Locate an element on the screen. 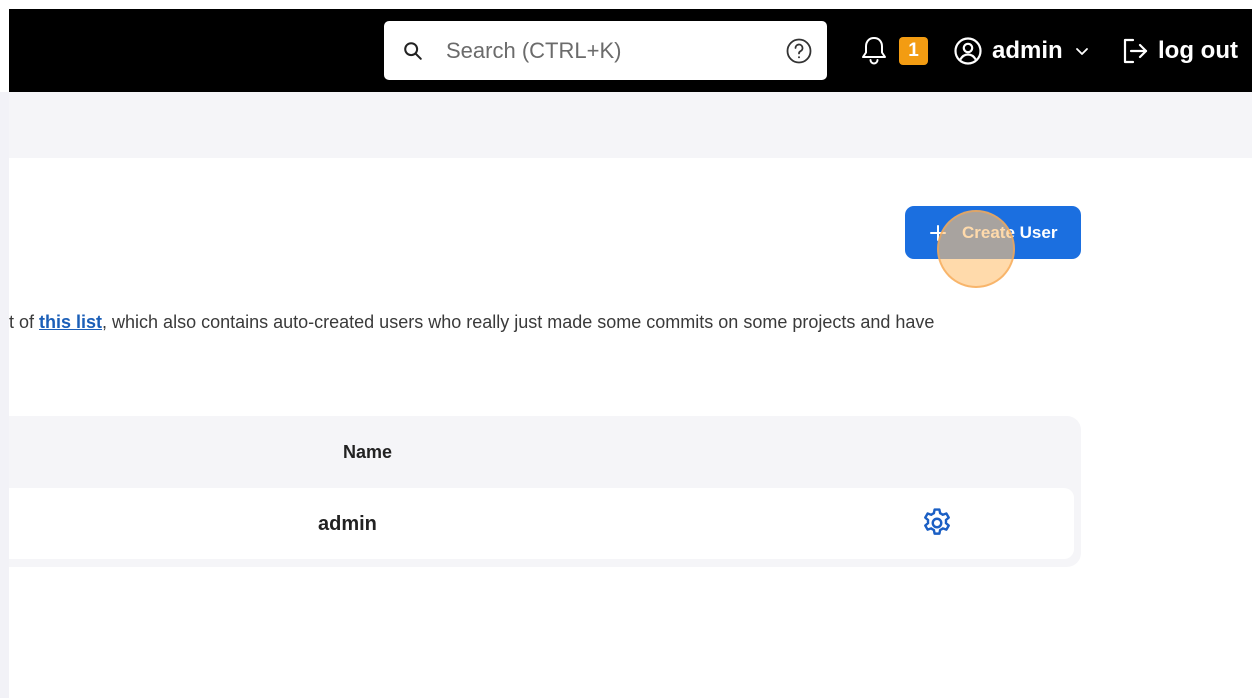 Image resolution: width=1252 pixels, height=698 pixels. top-bar: 1 admin log out is located at coordinates (626, 46).